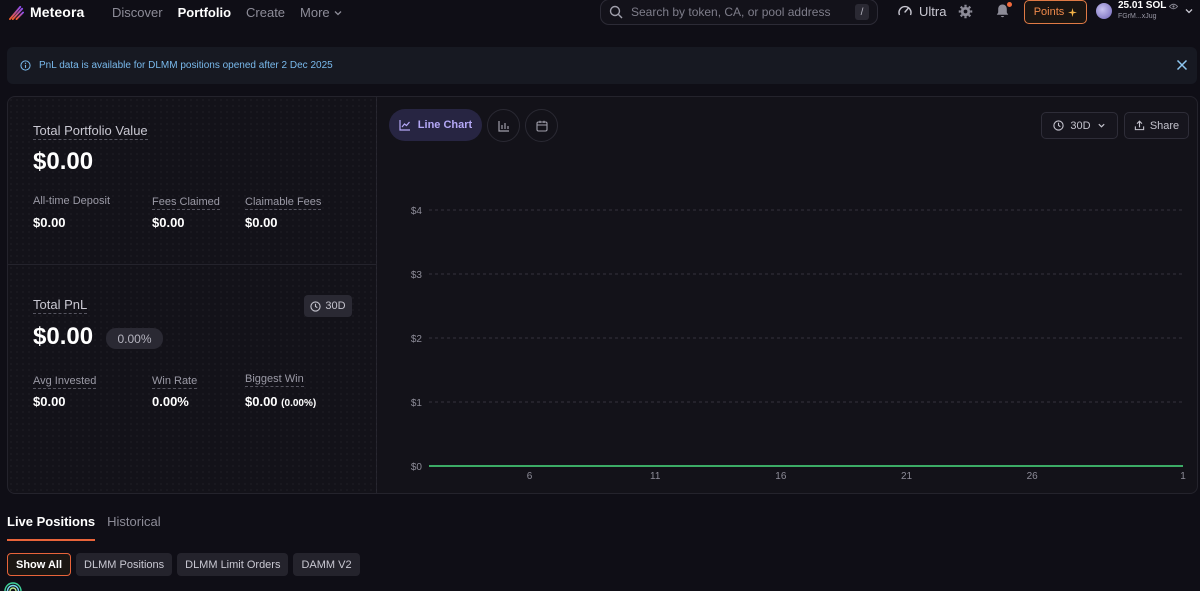  Describe the element at coordinates (781, 476) in the screenshot. I see `x-tick-label: 16` at that location.